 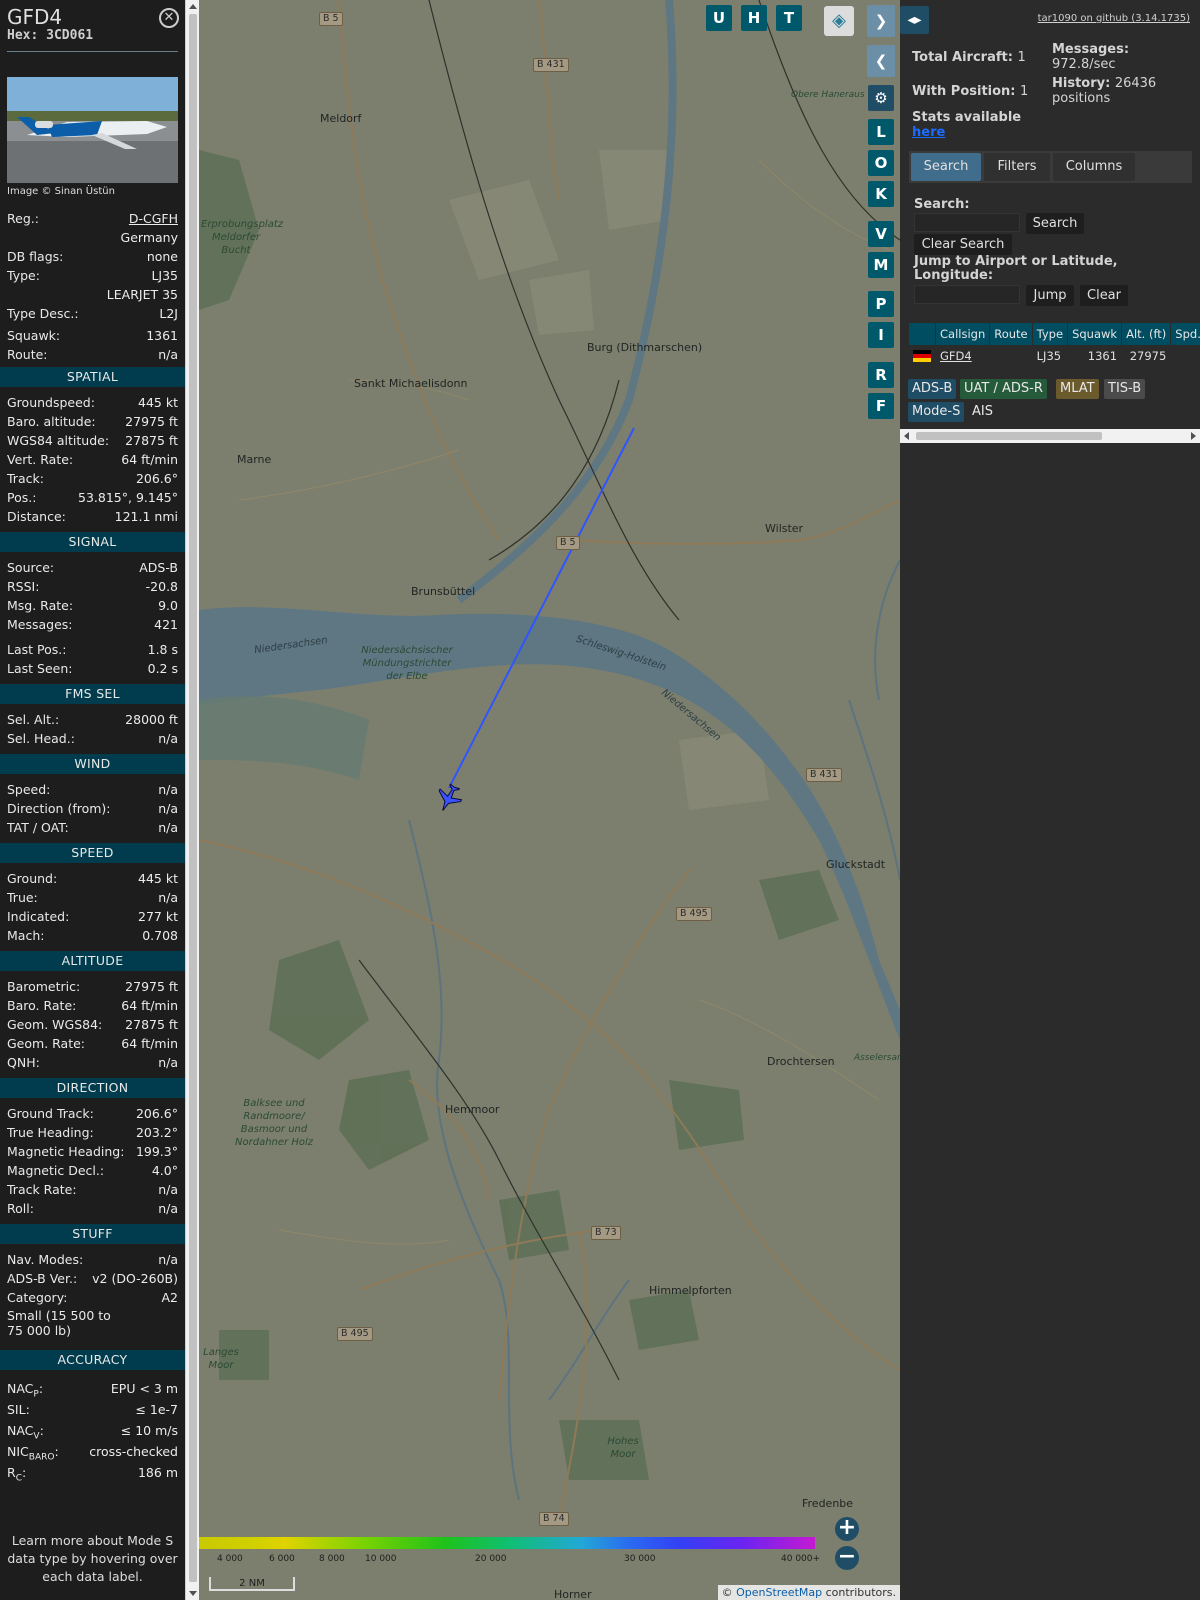 I want to click on info-label: Ground Track:, so click(x=50, y=1114).